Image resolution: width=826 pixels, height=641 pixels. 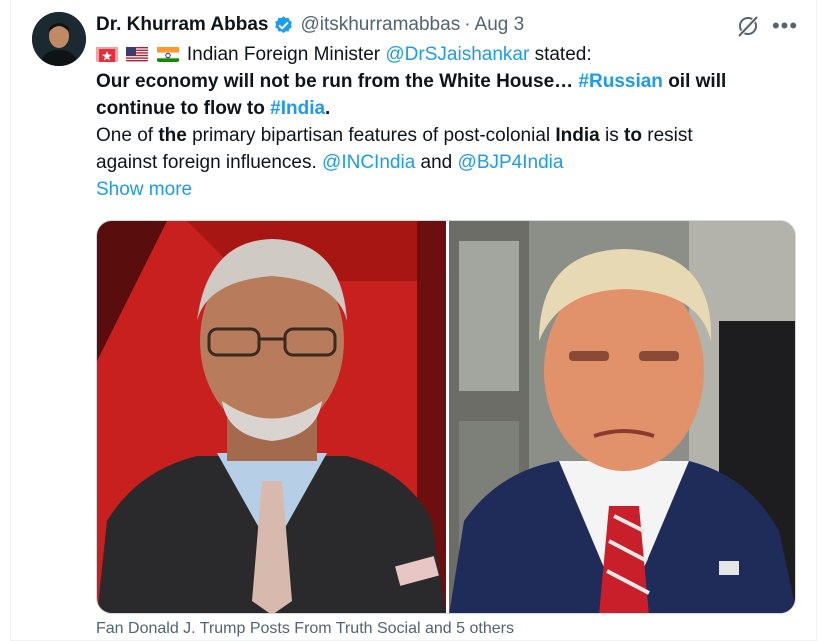 What do you see at coordinates (563, 54) in the screenshot?
I see `text-segment: stated:` at bounding box center [563, 54].